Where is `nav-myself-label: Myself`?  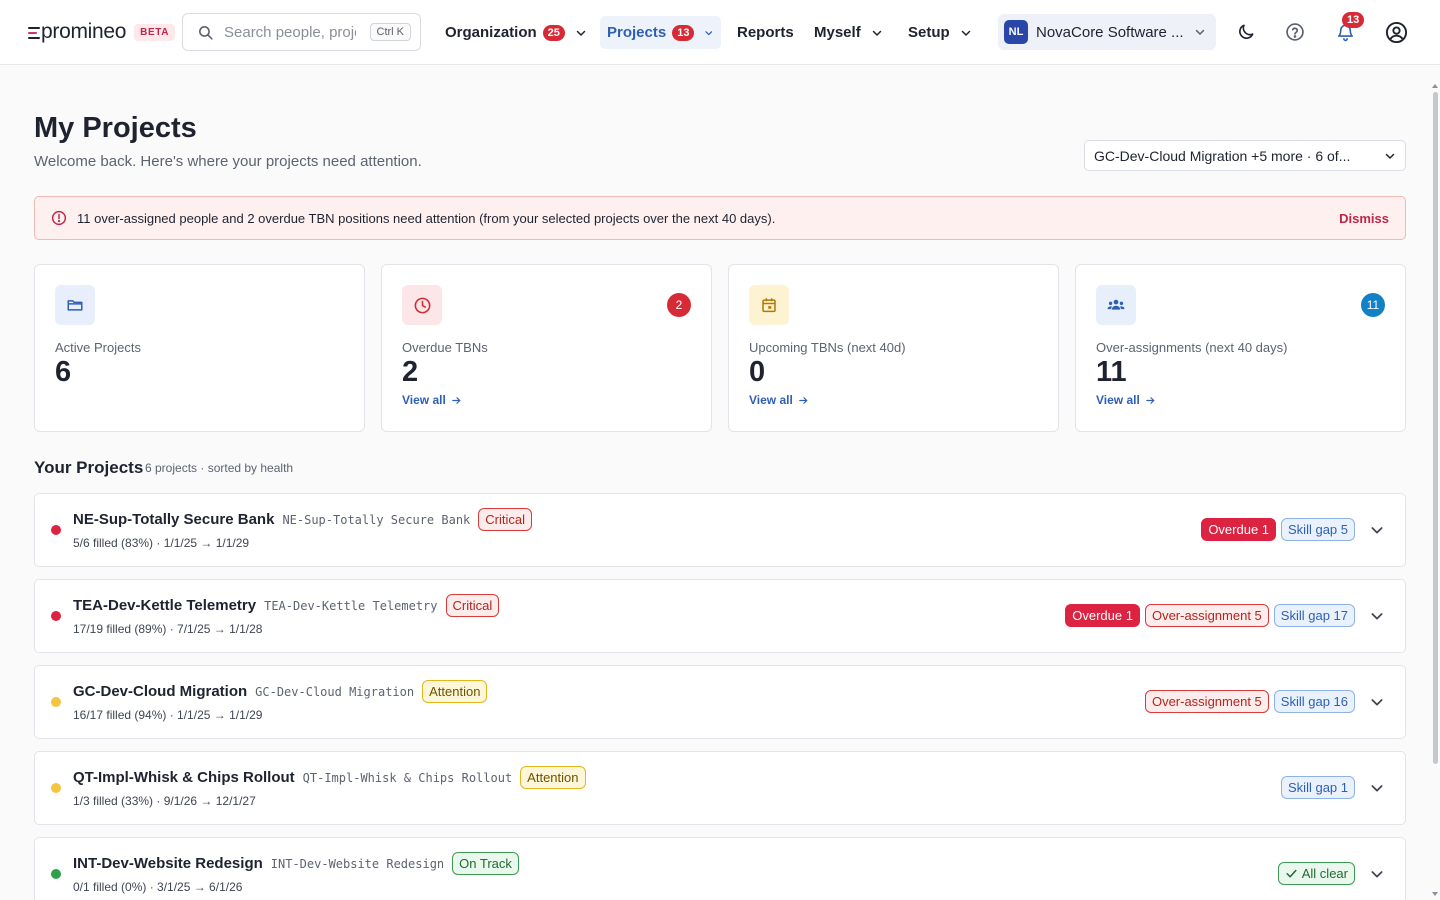
nav-myself-label: Myself is located at coordinates (837, 32).